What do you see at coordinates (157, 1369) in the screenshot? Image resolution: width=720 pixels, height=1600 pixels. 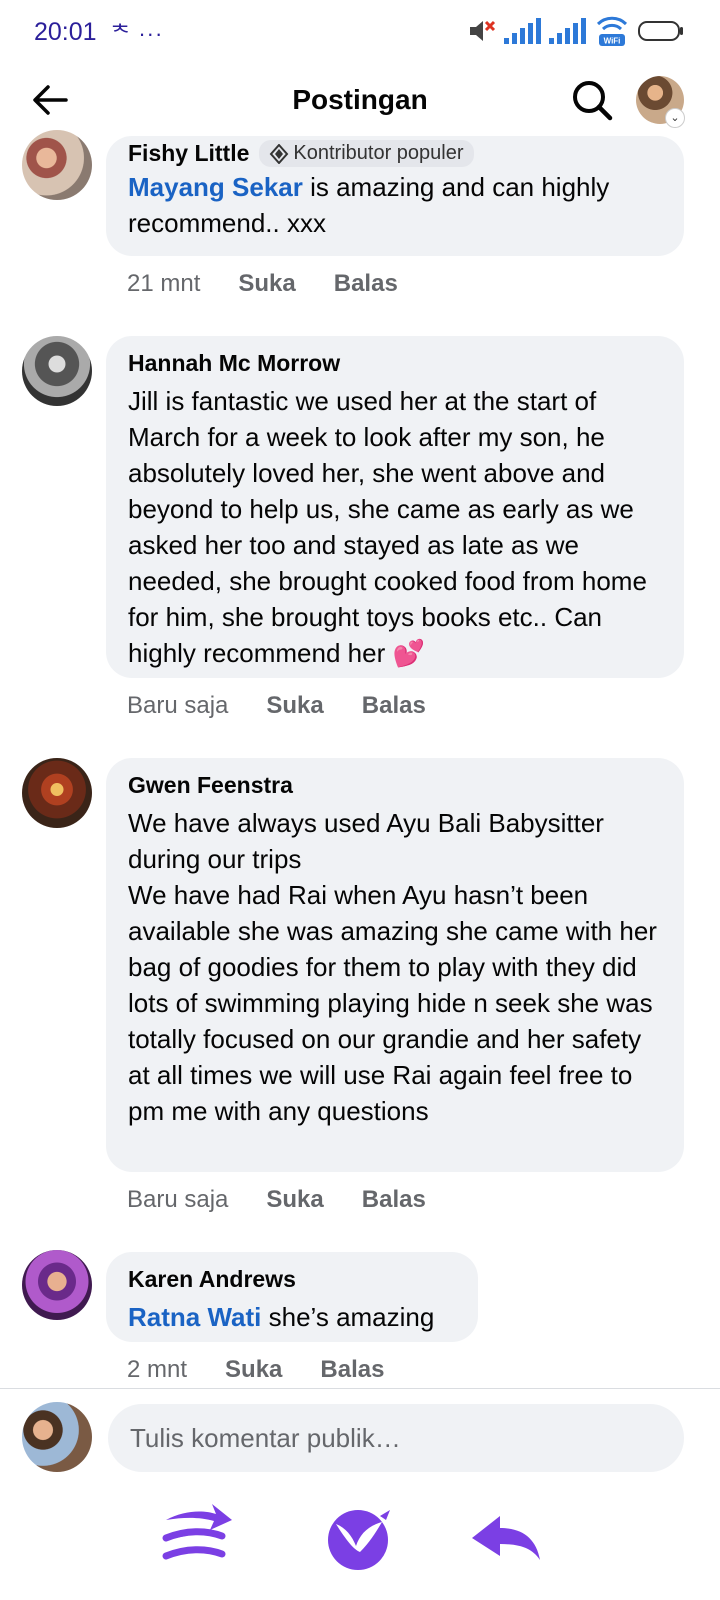 I see `comment-time: 2 mnt` at bounding box center [157, 1369].